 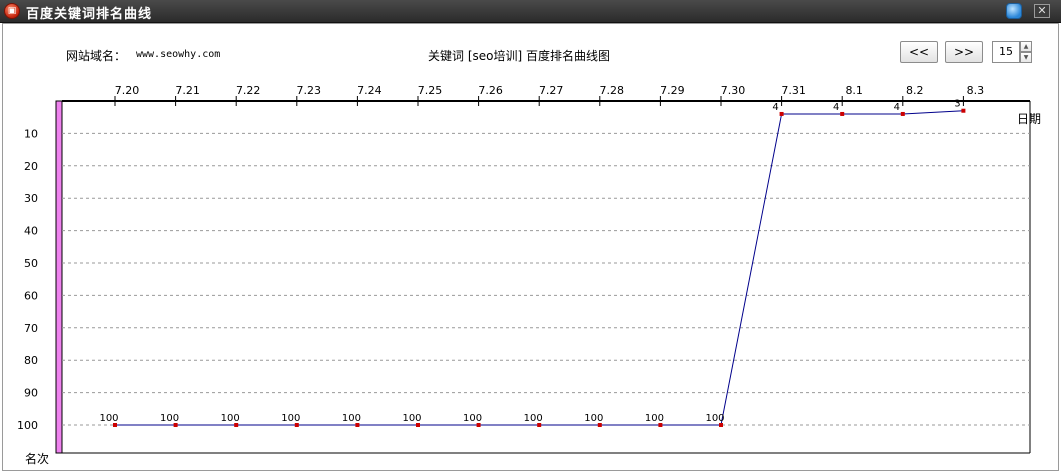 I want to click on x-tick-label: 7.25, so click(x=430, y=90).